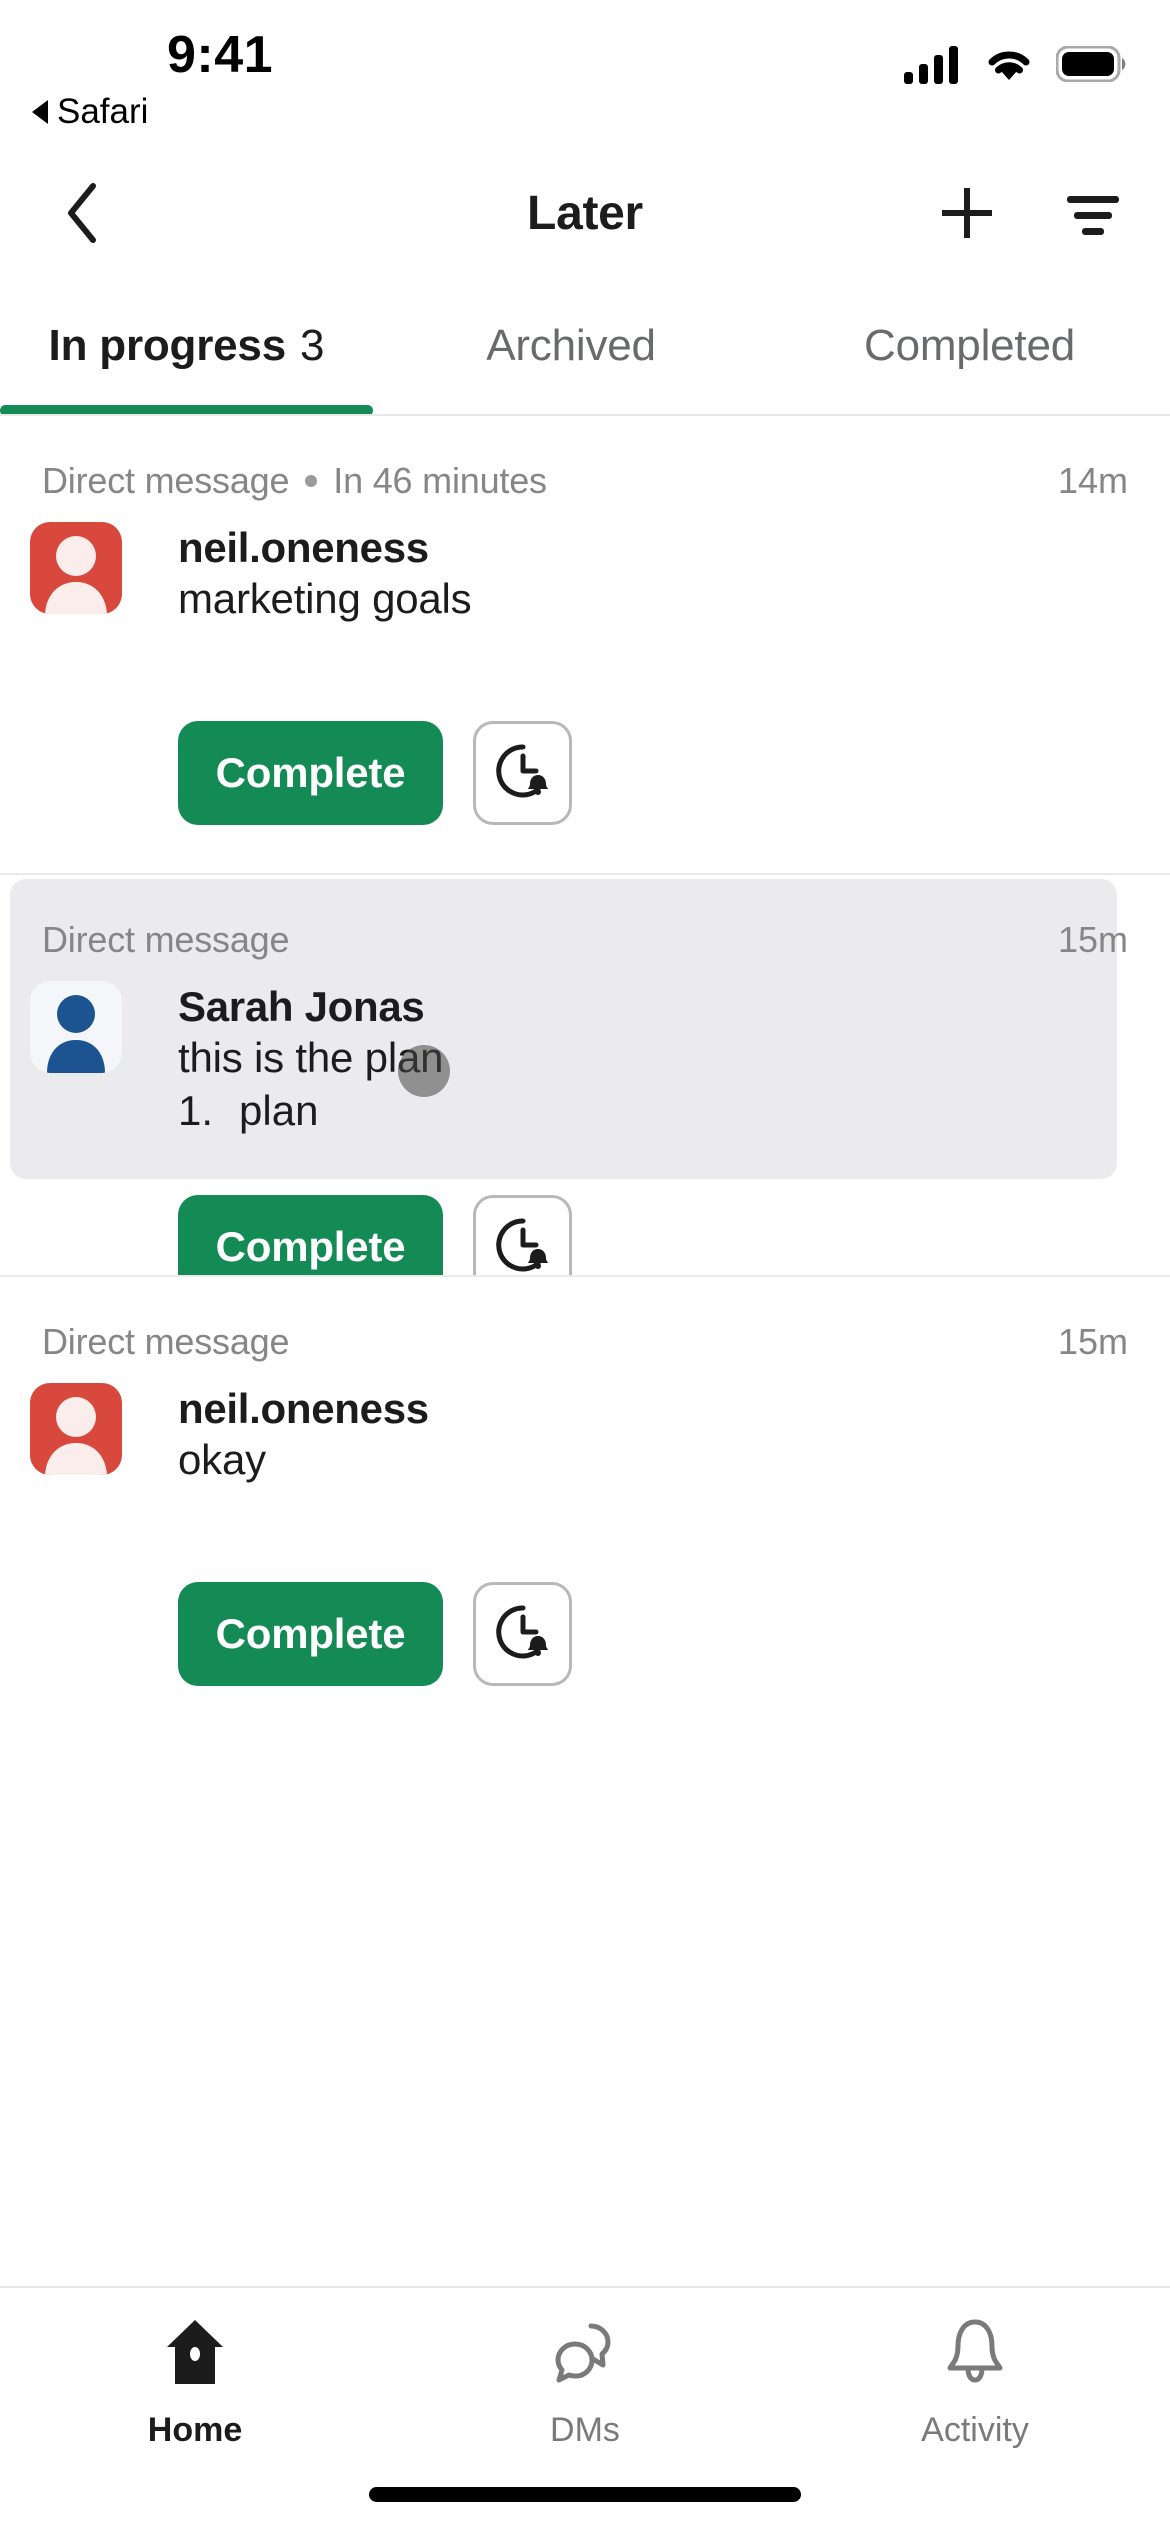 This screenshot has height=2532, width=1170. What do you see at coordinates (312, 345) in the screenshot?
I see `tab-in-progress-count: 3` at bounding box center [312, 345].